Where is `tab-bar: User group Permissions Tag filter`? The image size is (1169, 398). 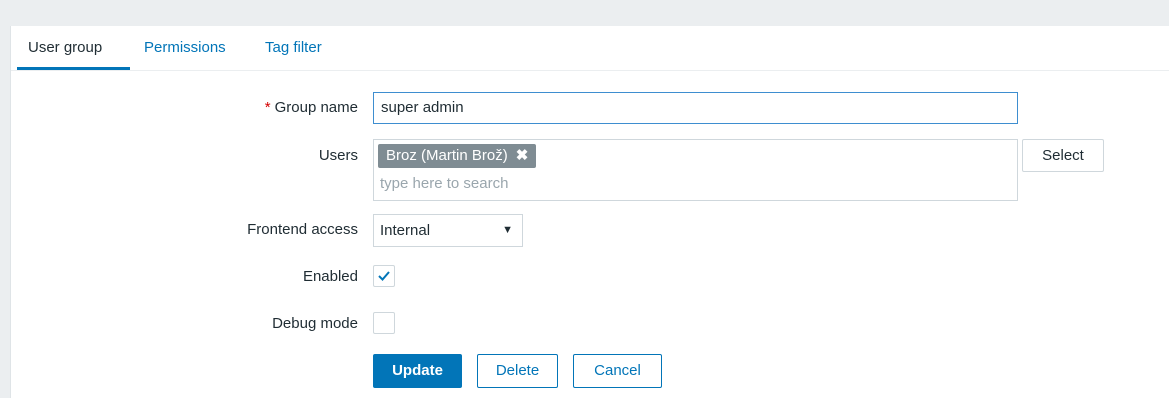 tab-bar: User group Permissions Tag filter is located at coordinates (590, 48).